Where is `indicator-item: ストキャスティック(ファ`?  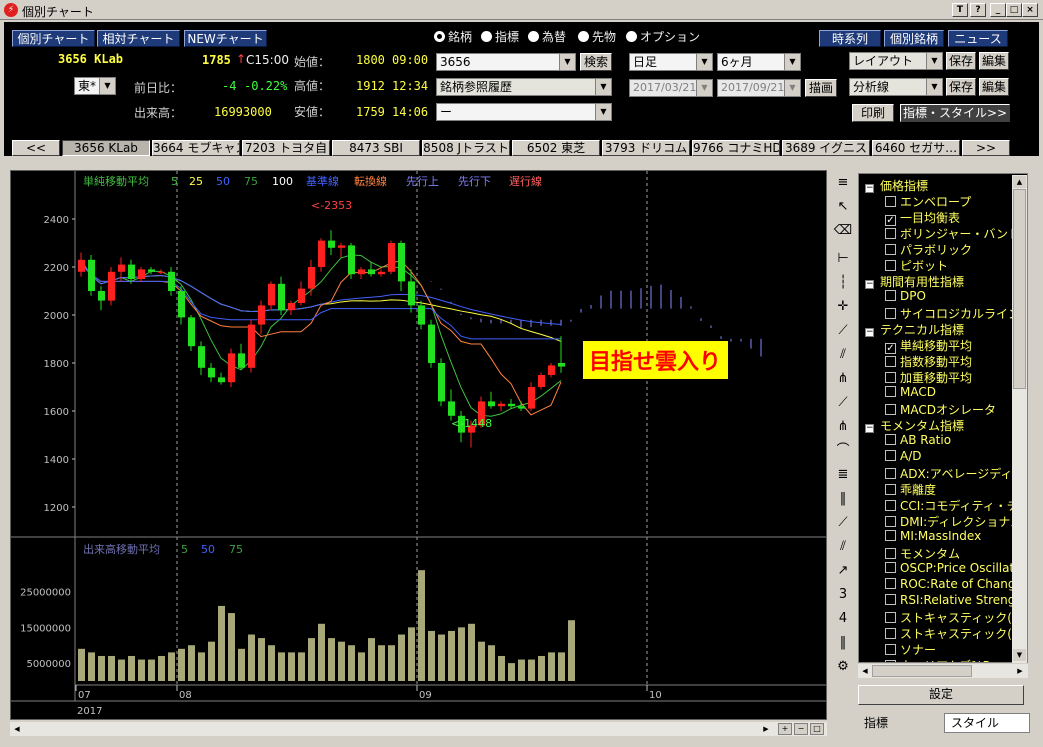 indicator-item: ストキャスティック(ファ is located at coordinates (956, 617).